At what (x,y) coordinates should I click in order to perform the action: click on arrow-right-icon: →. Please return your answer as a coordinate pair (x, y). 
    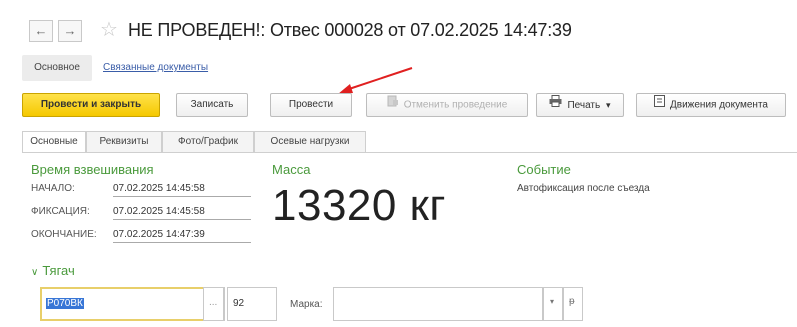
    Looking at the image, I should click on (70, 30).